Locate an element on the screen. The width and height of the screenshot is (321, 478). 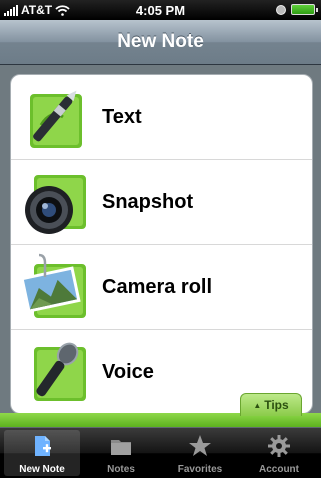
gear-icon is located at coordinates (279, 446).